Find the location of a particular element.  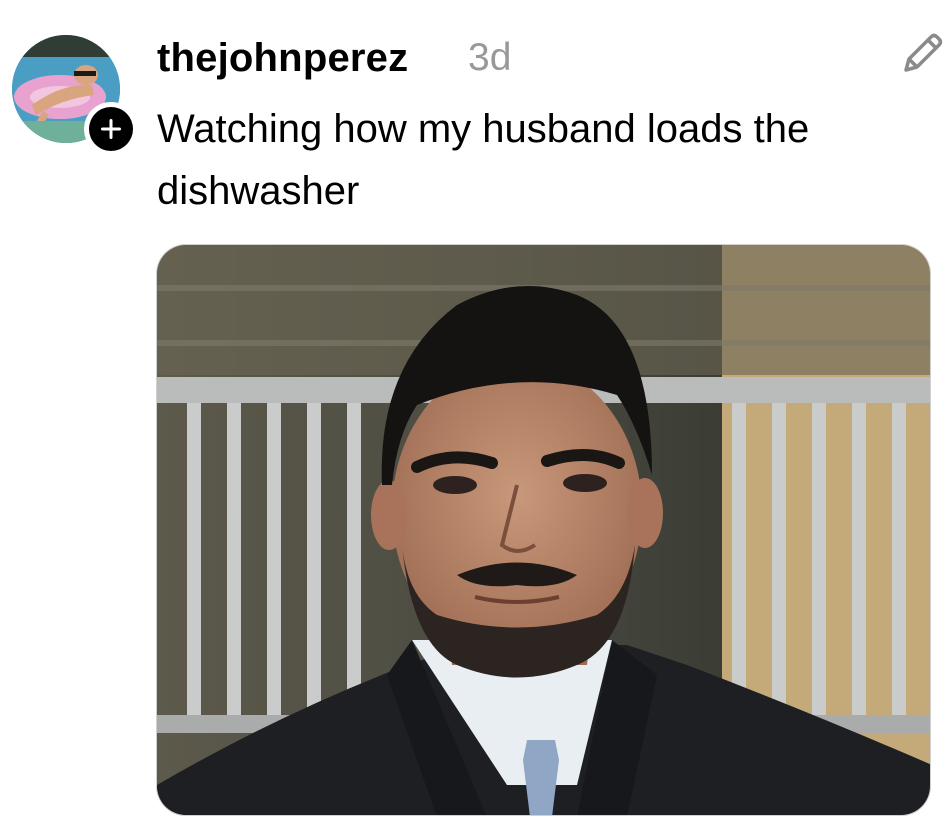

post-timestamp: 3d is located at coordinates (490, 57).